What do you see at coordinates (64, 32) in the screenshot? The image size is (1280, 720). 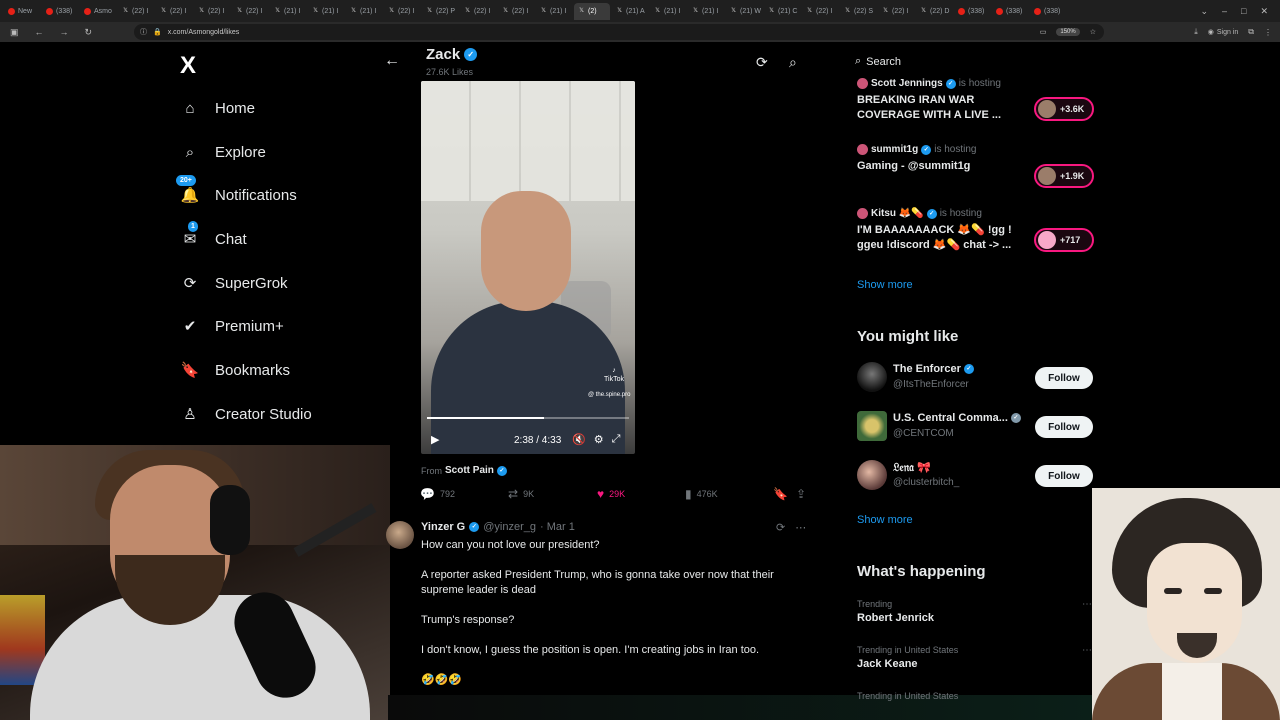 I see `forward-icon: →` at bounding box center [64, 32].